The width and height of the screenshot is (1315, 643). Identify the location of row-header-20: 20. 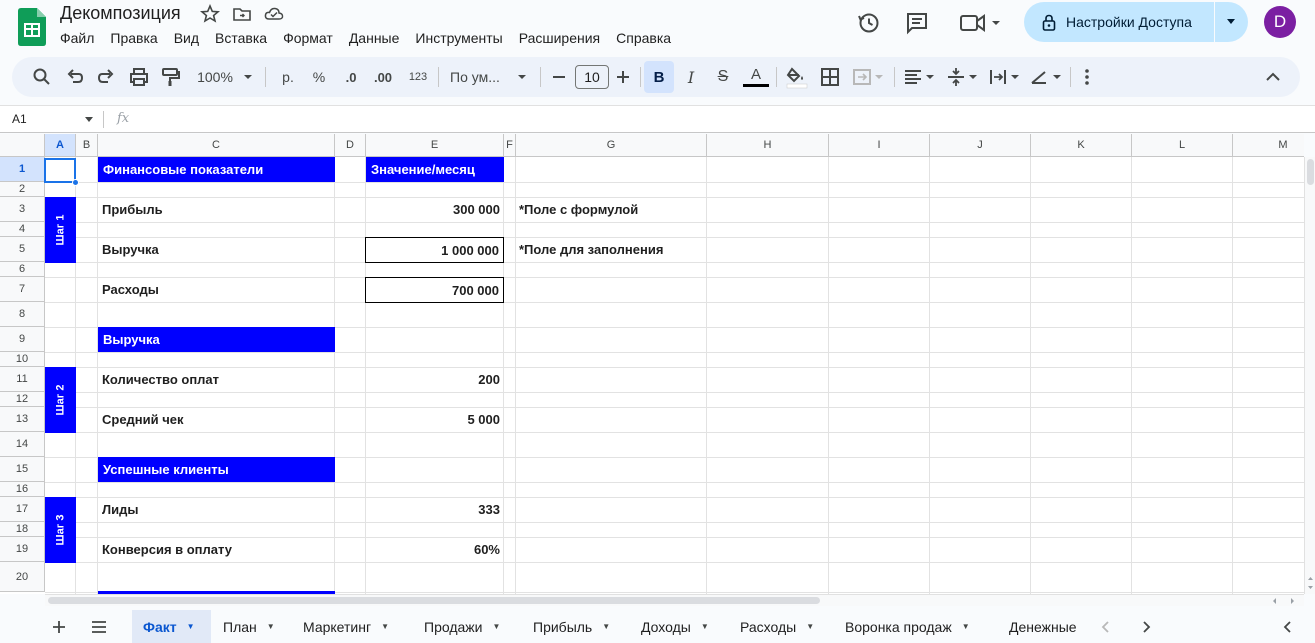
(22, 577).